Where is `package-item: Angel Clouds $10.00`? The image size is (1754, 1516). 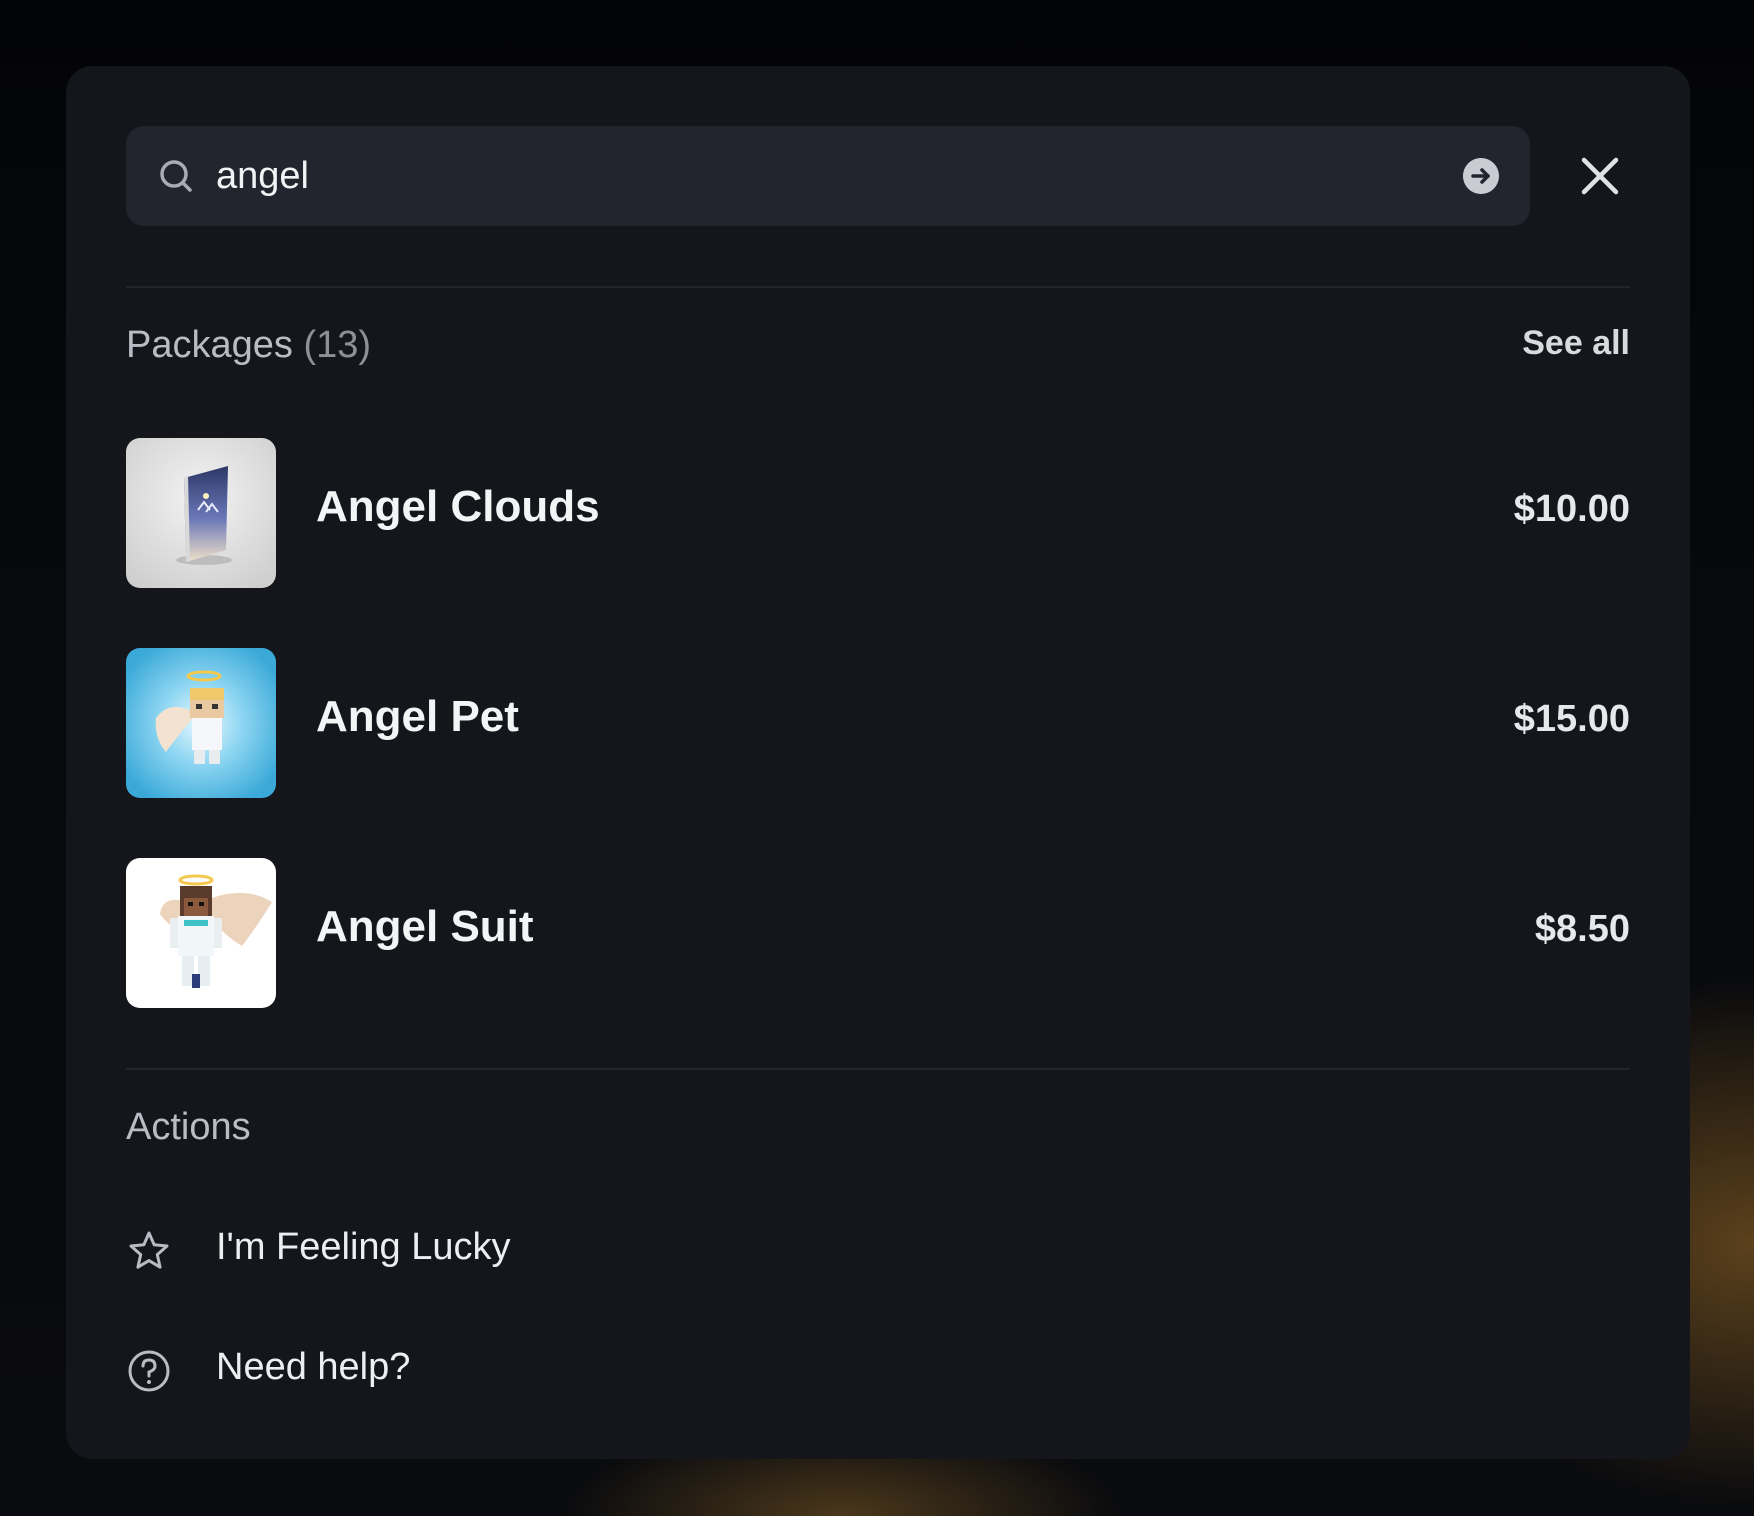 package-item: Angel Clouds $10.00 is located at coordinates (878, 513).